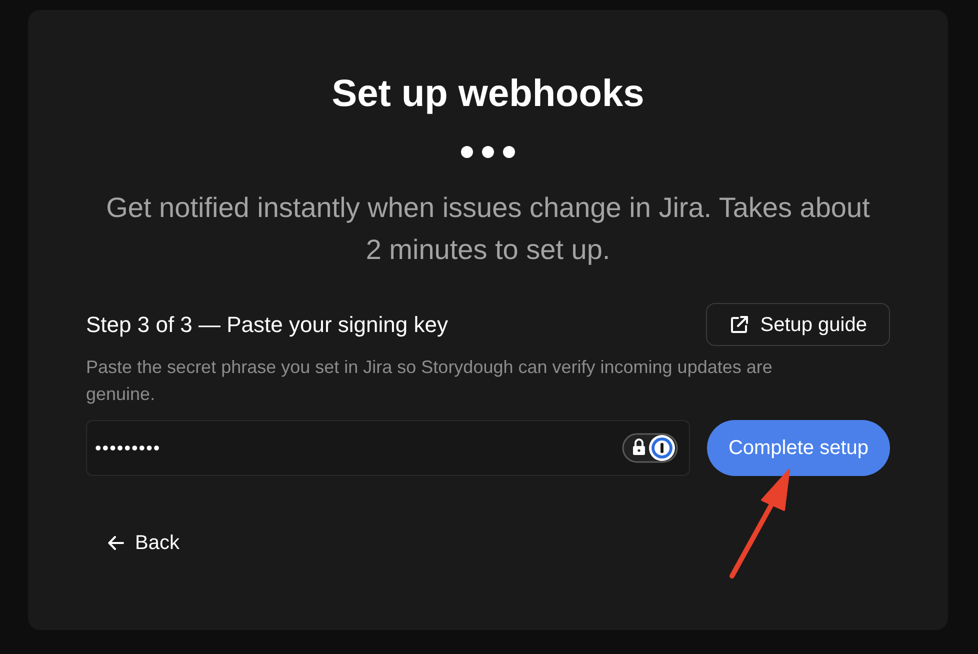  What do you see at coordinates (650, 448) in the screenshot?
I see `lock-toggle-icon` at bounding box center [650, 448].